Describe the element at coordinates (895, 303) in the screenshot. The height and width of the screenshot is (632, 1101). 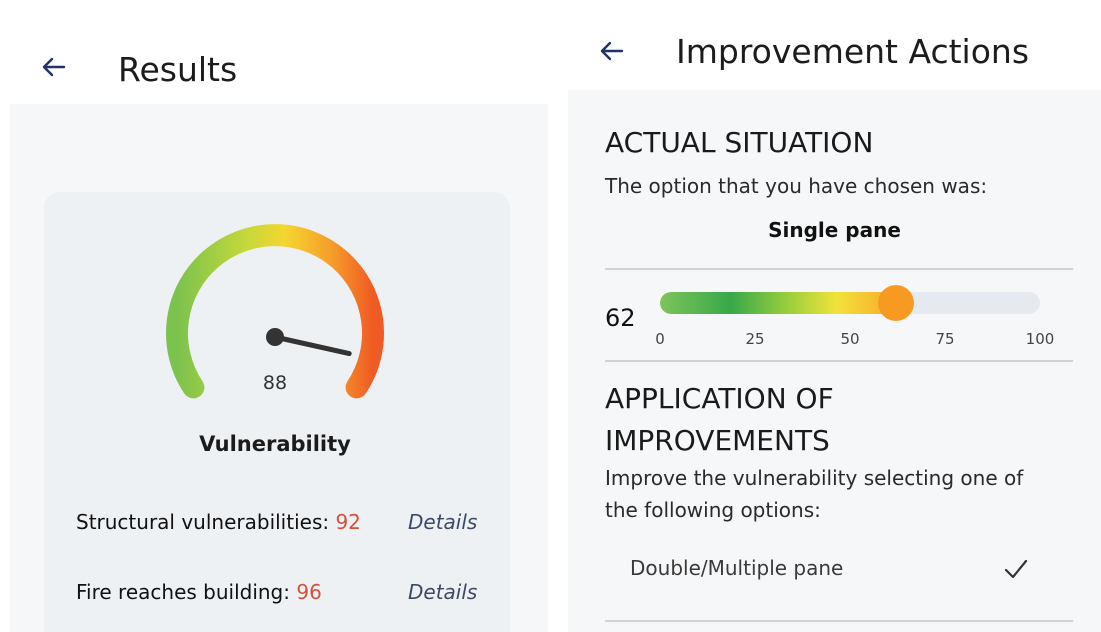
I see `slider-thumb` at that location.